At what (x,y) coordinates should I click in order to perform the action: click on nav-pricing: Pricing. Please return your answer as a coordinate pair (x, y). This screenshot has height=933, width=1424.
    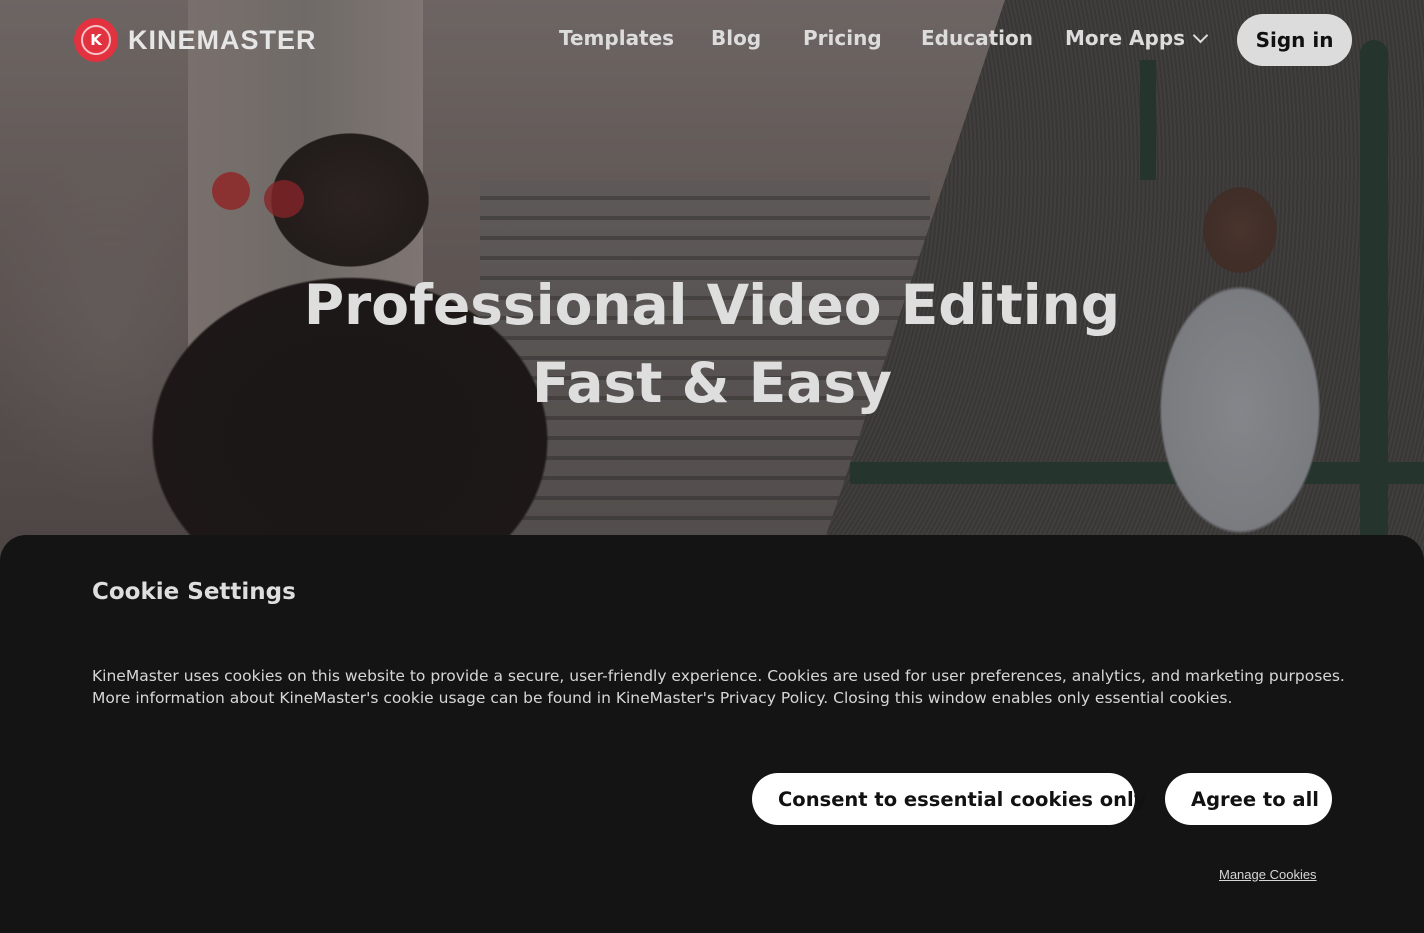
    Looking at the image, I should click on (842, 38).